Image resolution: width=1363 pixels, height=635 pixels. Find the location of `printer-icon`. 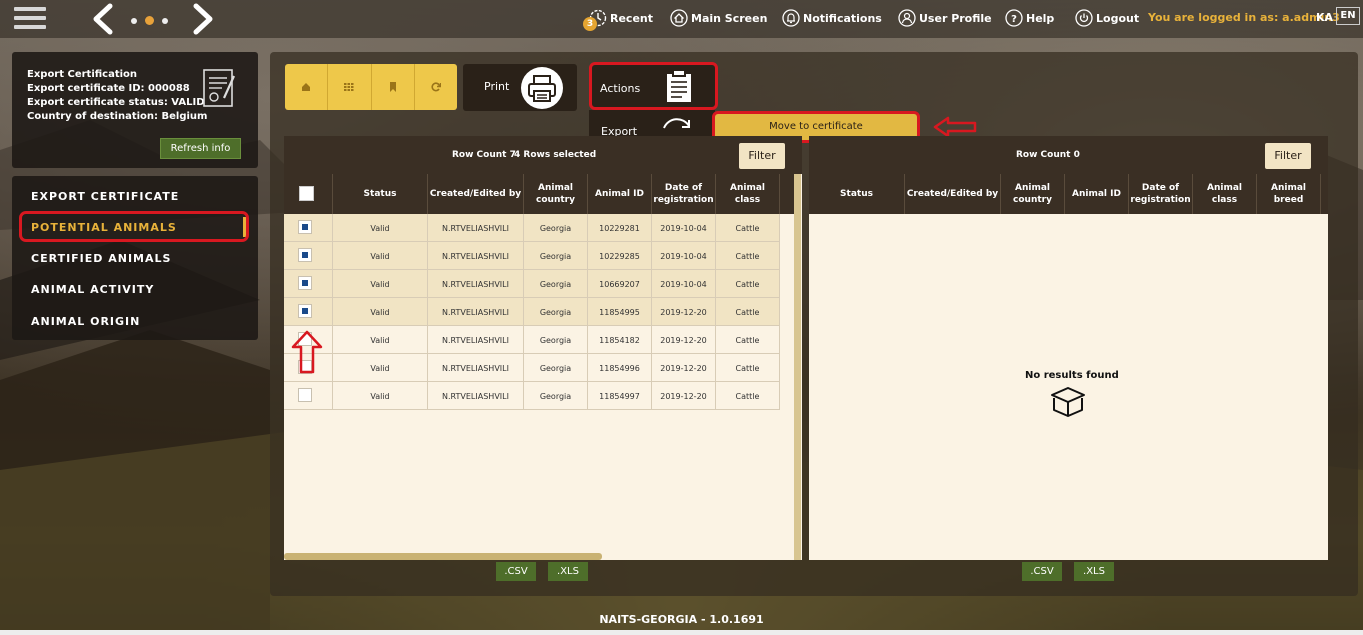

printer-icon is located at coordinates (542, 88).